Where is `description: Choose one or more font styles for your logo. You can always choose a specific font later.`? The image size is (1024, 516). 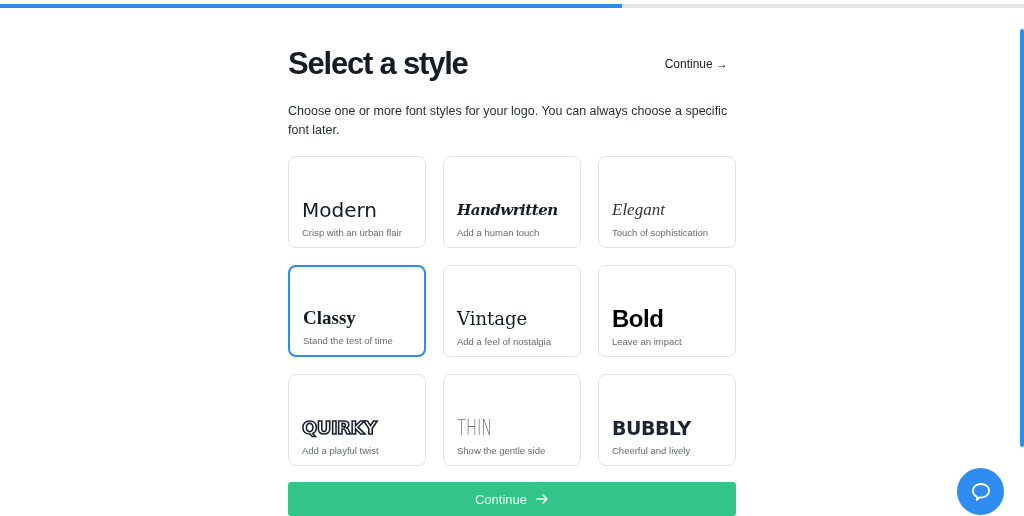
description: Choose one or more font styles for your logo. You can always choose a specific font later. is located at coordinates (508, 121).